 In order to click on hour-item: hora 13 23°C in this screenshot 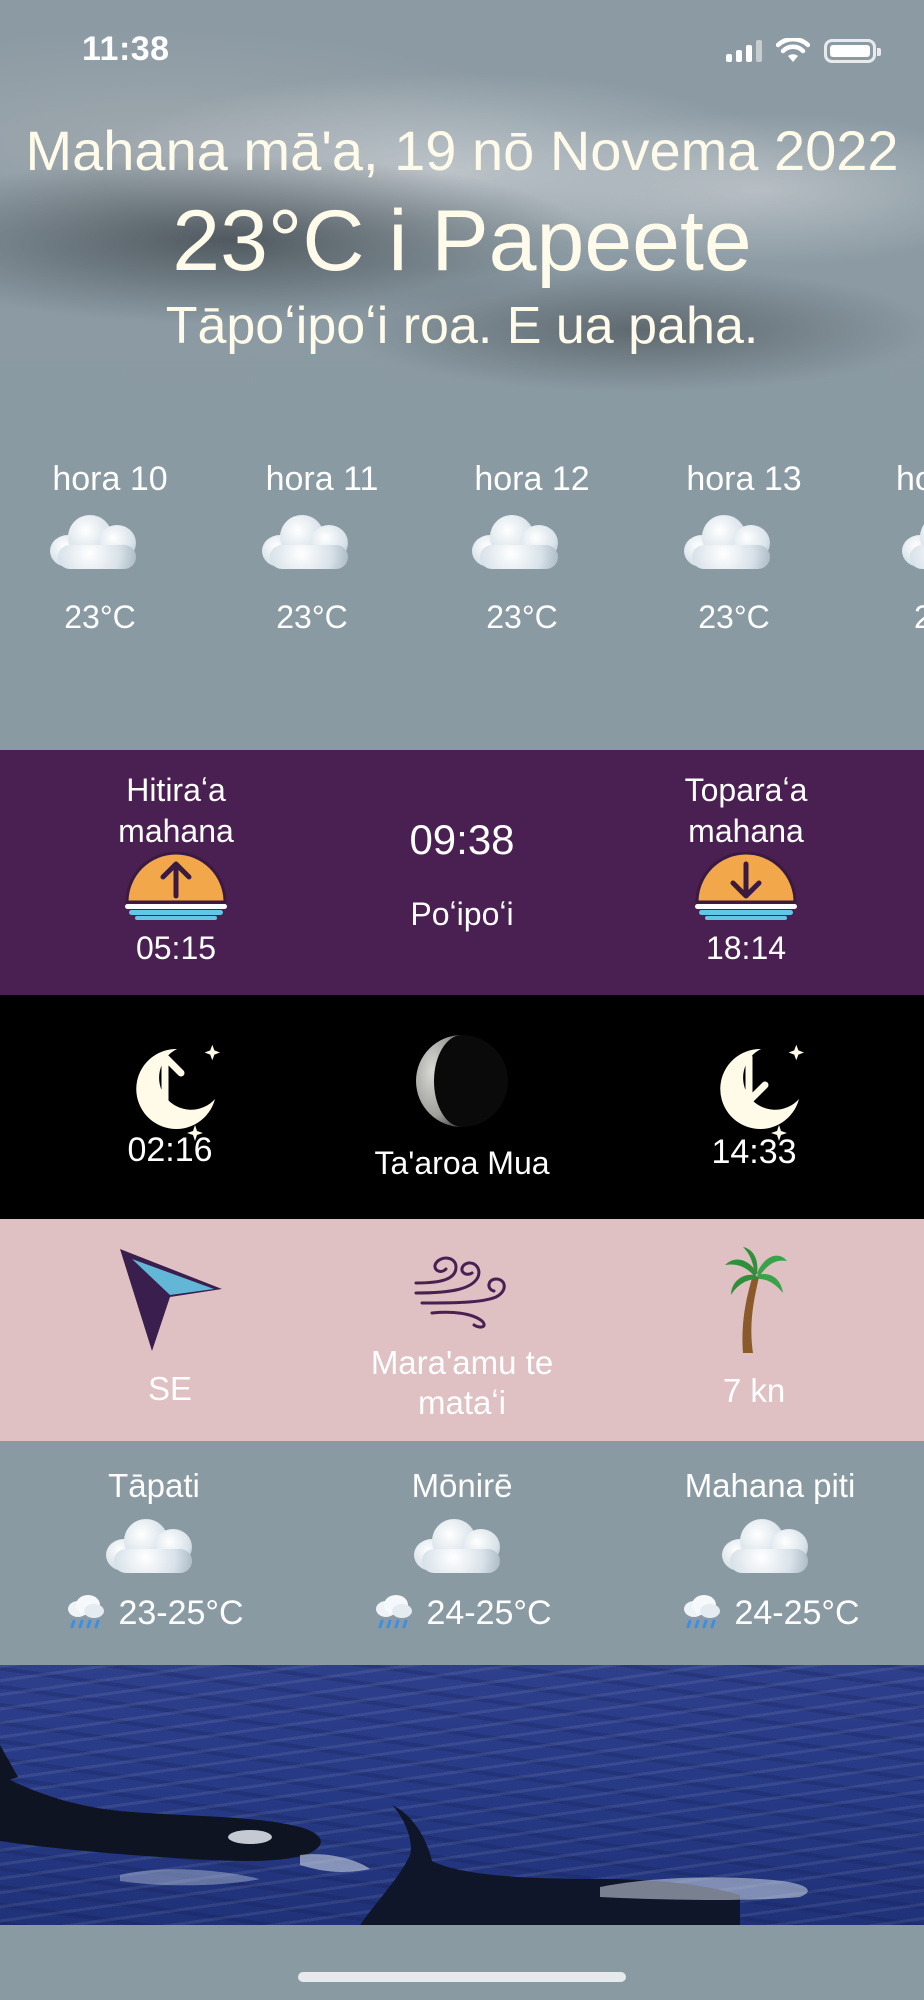, I will do `click(734, 548)`.